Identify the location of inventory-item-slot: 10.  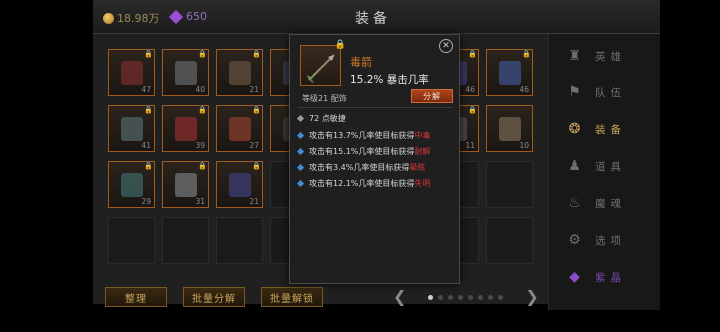
(509, 128).